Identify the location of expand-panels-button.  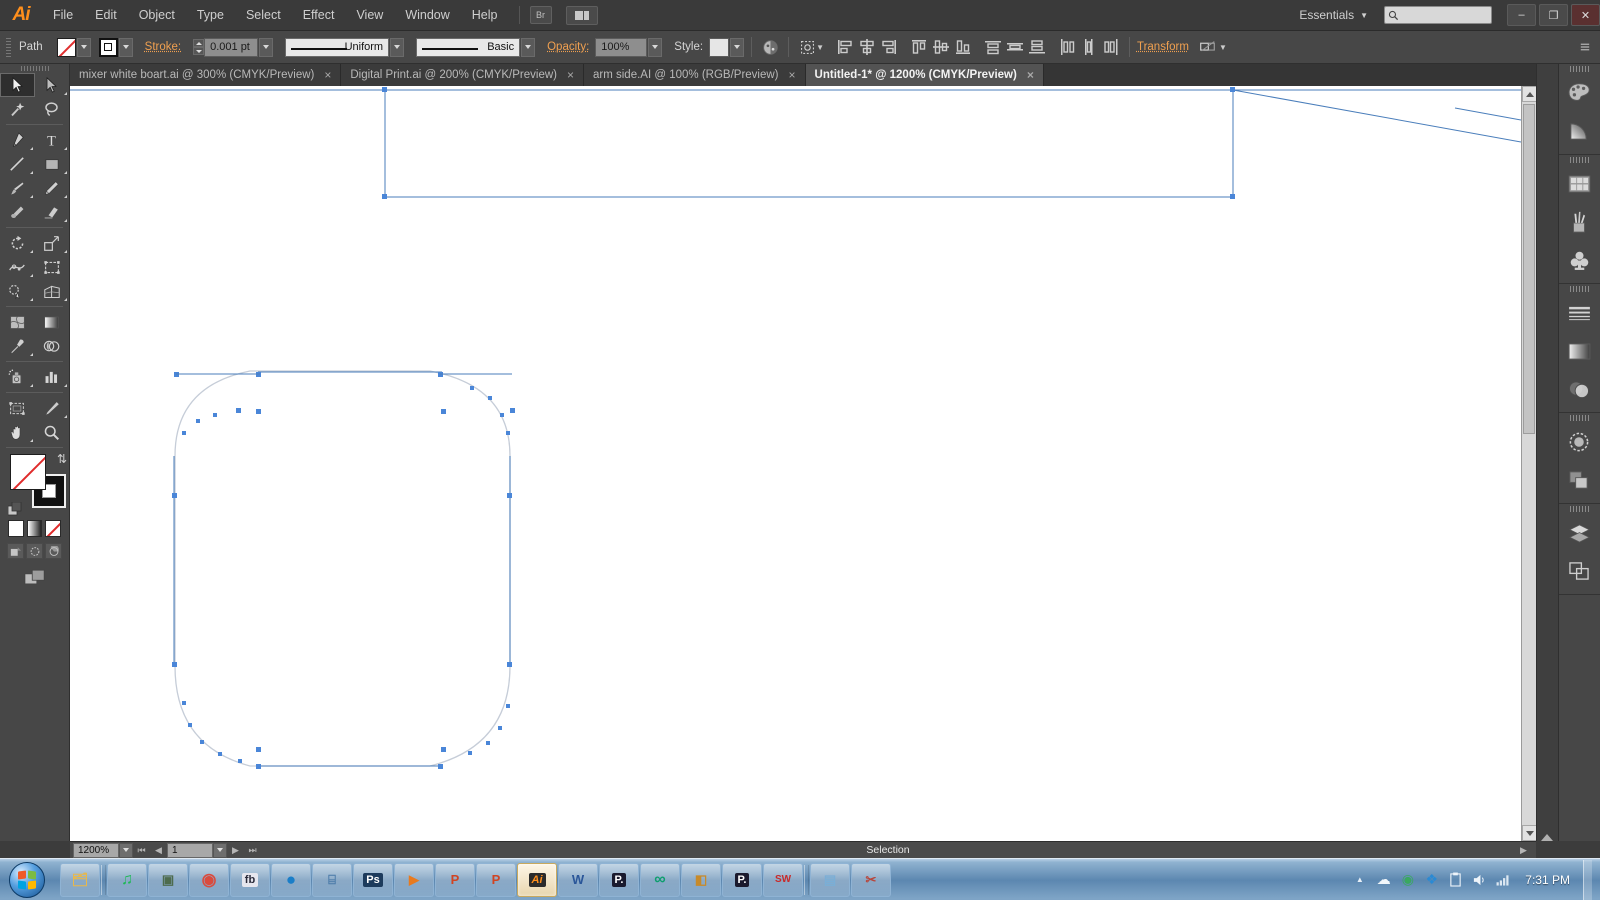
(1548, 452).